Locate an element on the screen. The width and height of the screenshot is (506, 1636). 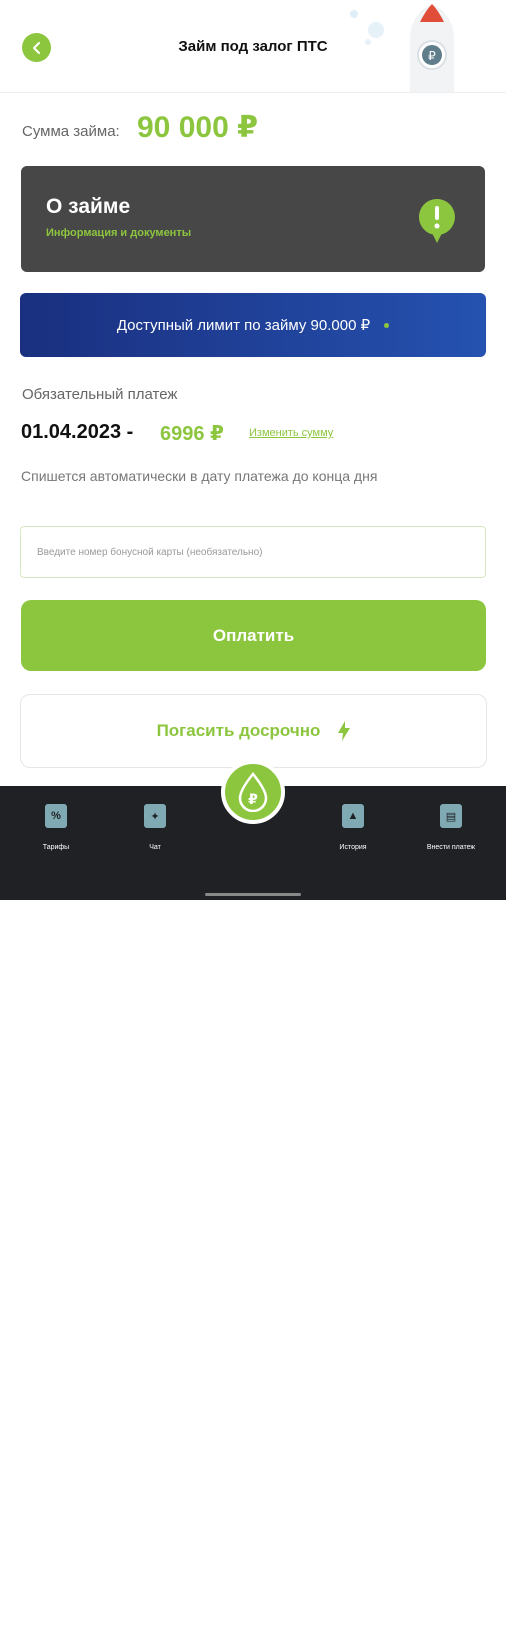
nav-label-make-payment: Внести платеж is located at coordinates (451, 847).